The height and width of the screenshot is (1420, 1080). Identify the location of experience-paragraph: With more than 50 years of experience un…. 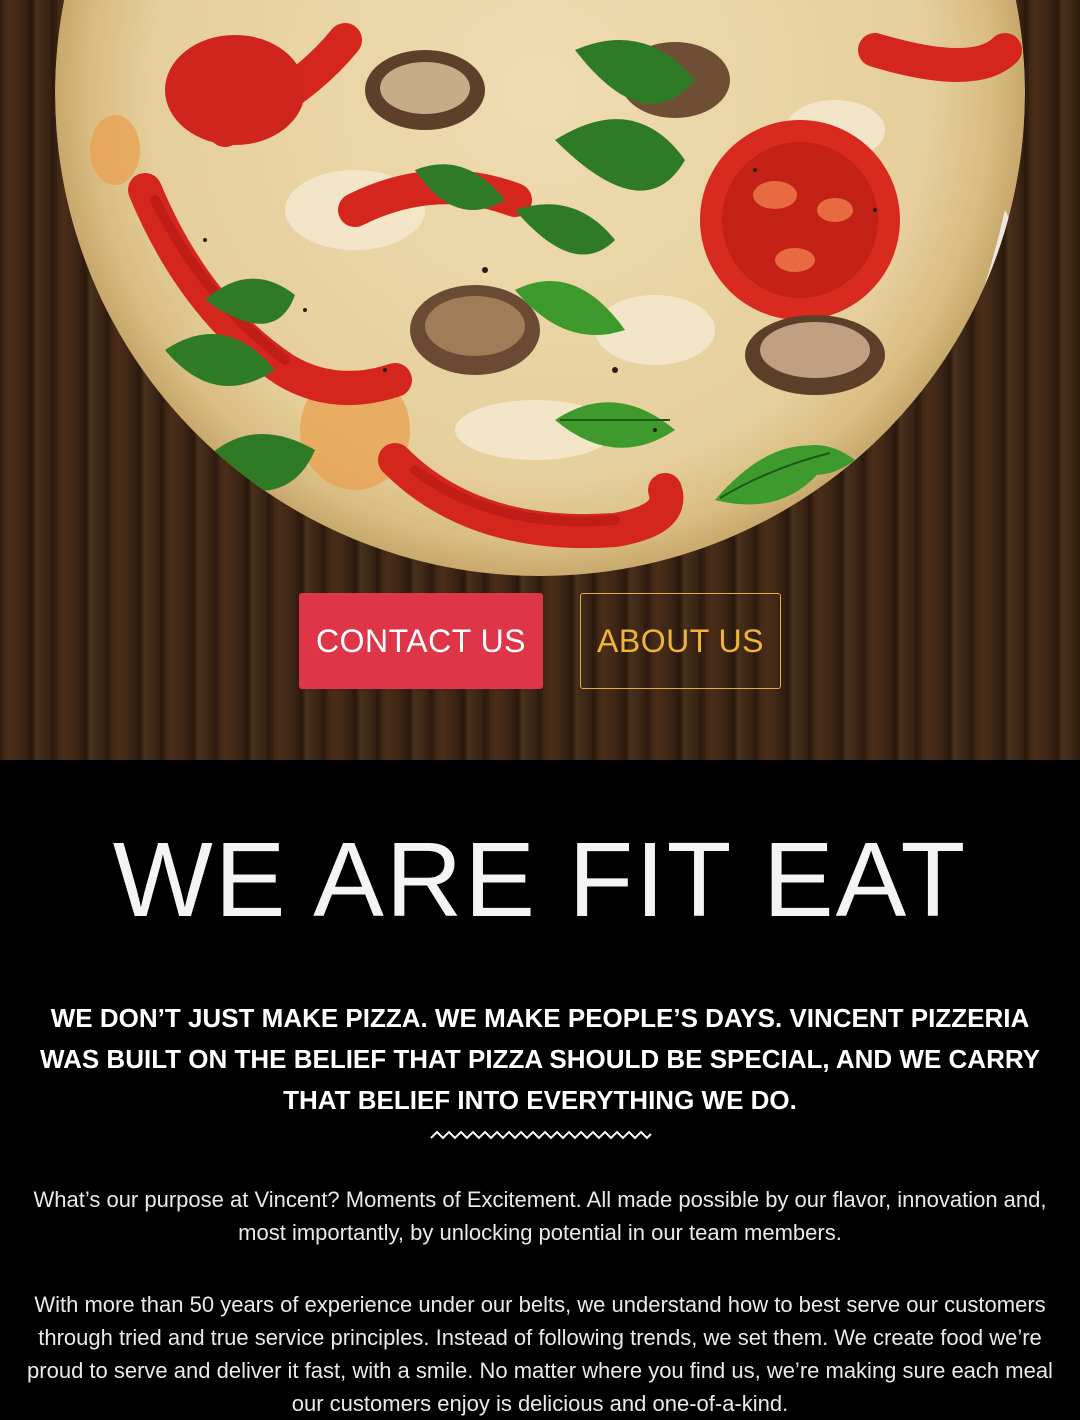
(540, 1354).